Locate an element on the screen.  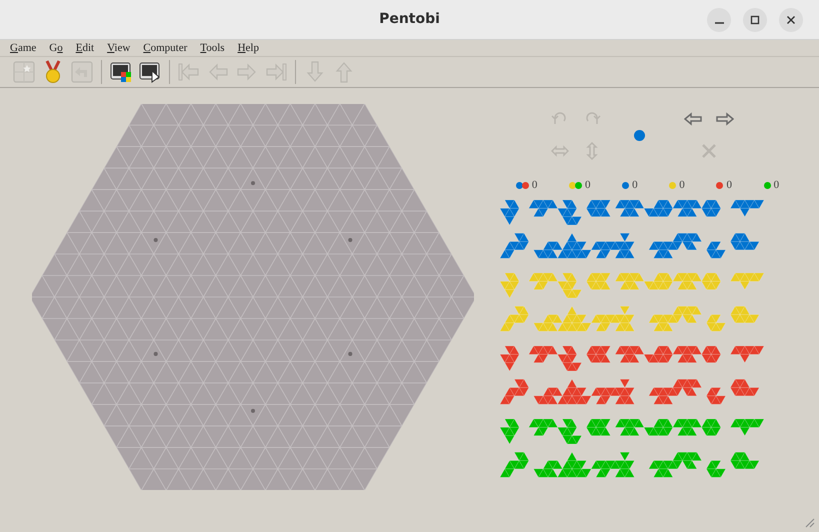
play-button is located at coordinates (150, 72).